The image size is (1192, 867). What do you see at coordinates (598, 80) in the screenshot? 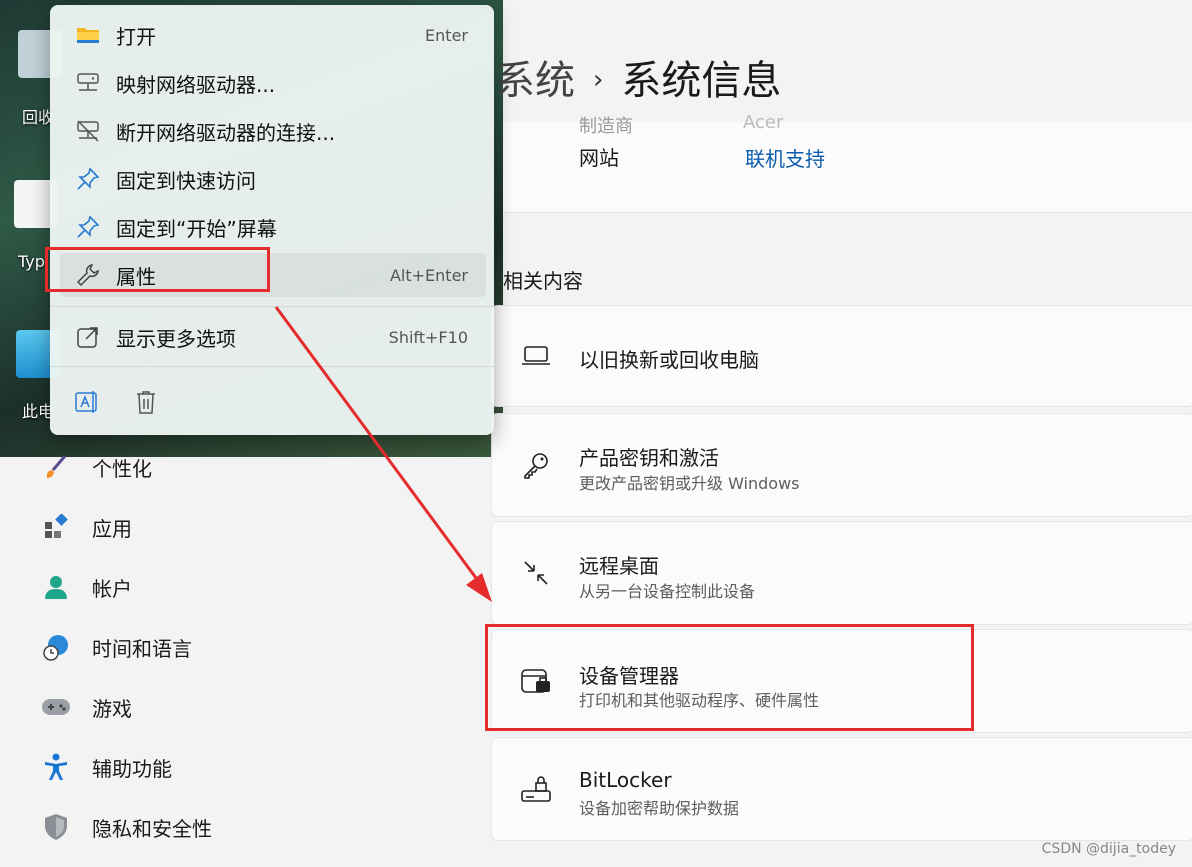
I see `chevron-right-icon: ›` at bounding box center [598, 80].